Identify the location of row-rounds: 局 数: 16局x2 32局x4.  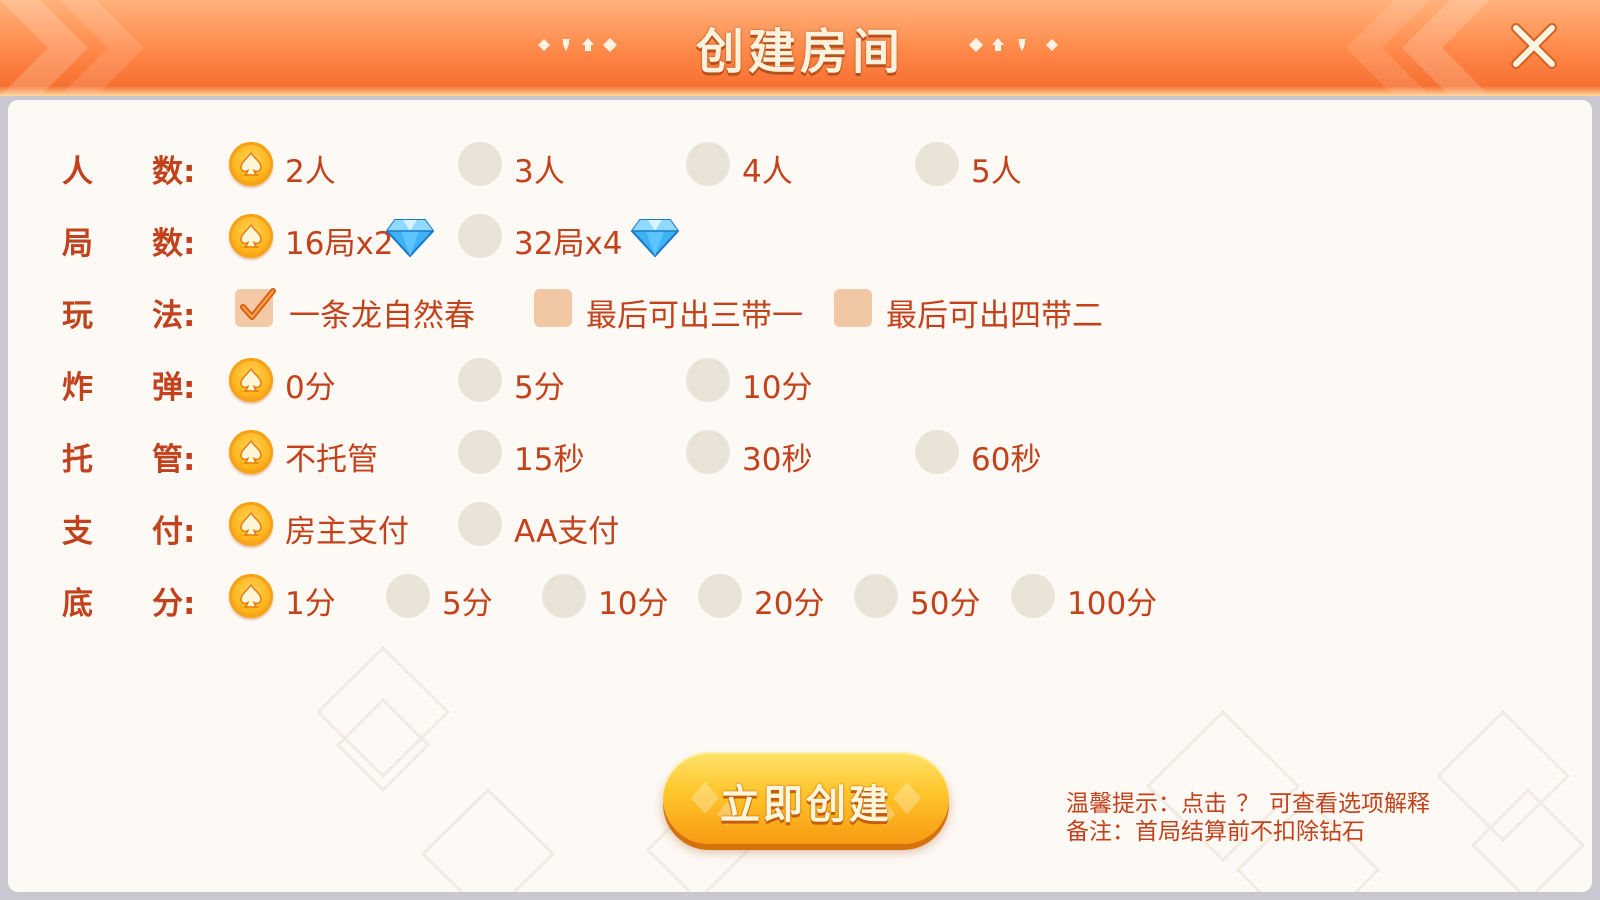
(800, 237).